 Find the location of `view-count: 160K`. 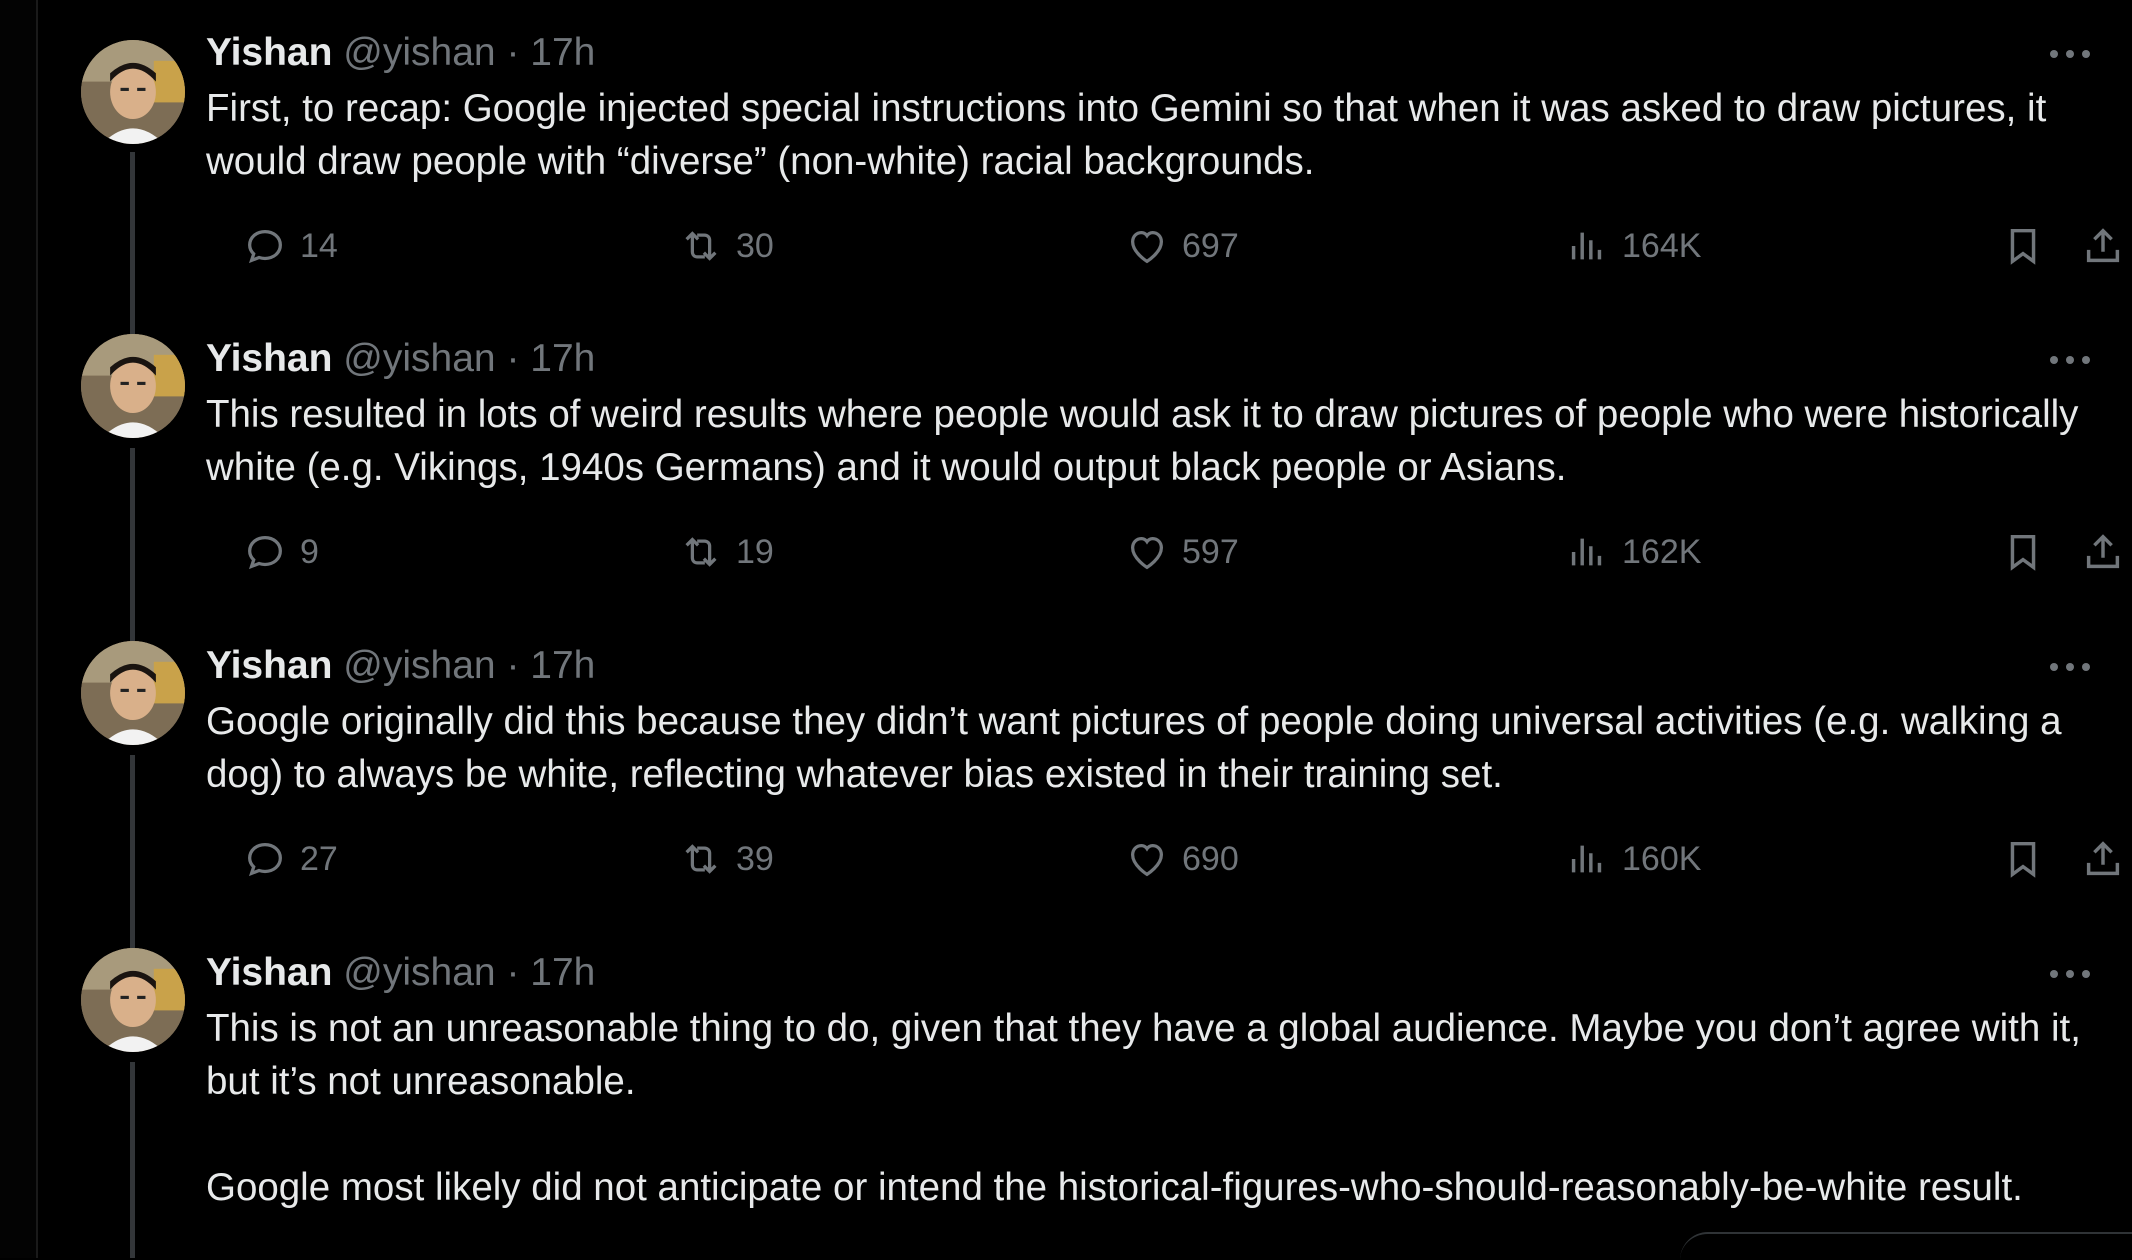

view-count: 160K is located at coordinates (1662, 859).